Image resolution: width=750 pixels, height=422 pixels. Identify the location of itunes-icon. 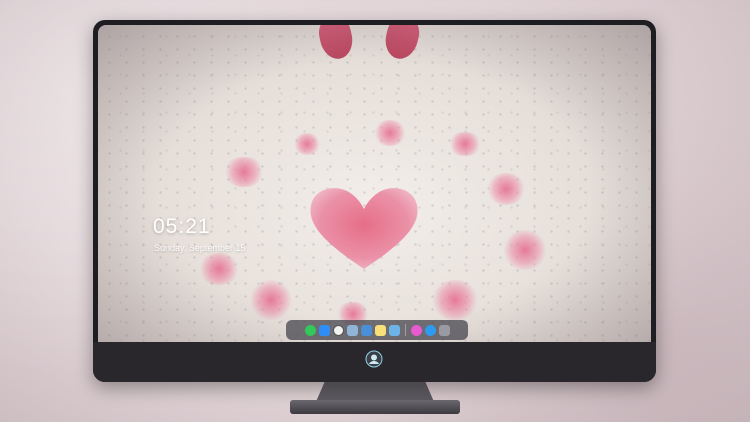
(416, 330).